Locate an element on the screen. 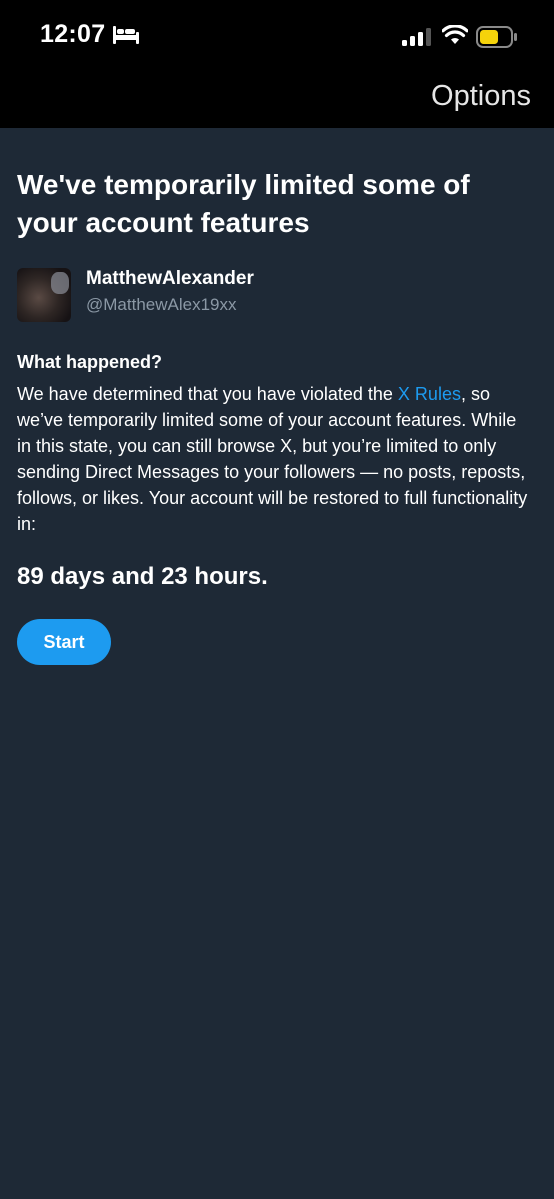 The height and width of the screenshot is (1199, 554). nav-bar: Options is located at coordinates (277, 99).